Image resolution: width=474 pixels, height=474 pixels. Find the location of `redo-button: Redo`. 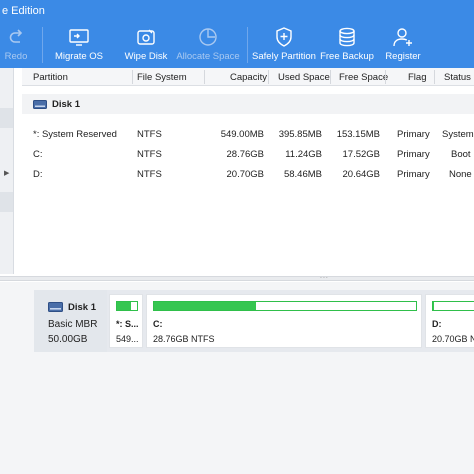

redo-button: Redo is located at coordinates (16, 45).